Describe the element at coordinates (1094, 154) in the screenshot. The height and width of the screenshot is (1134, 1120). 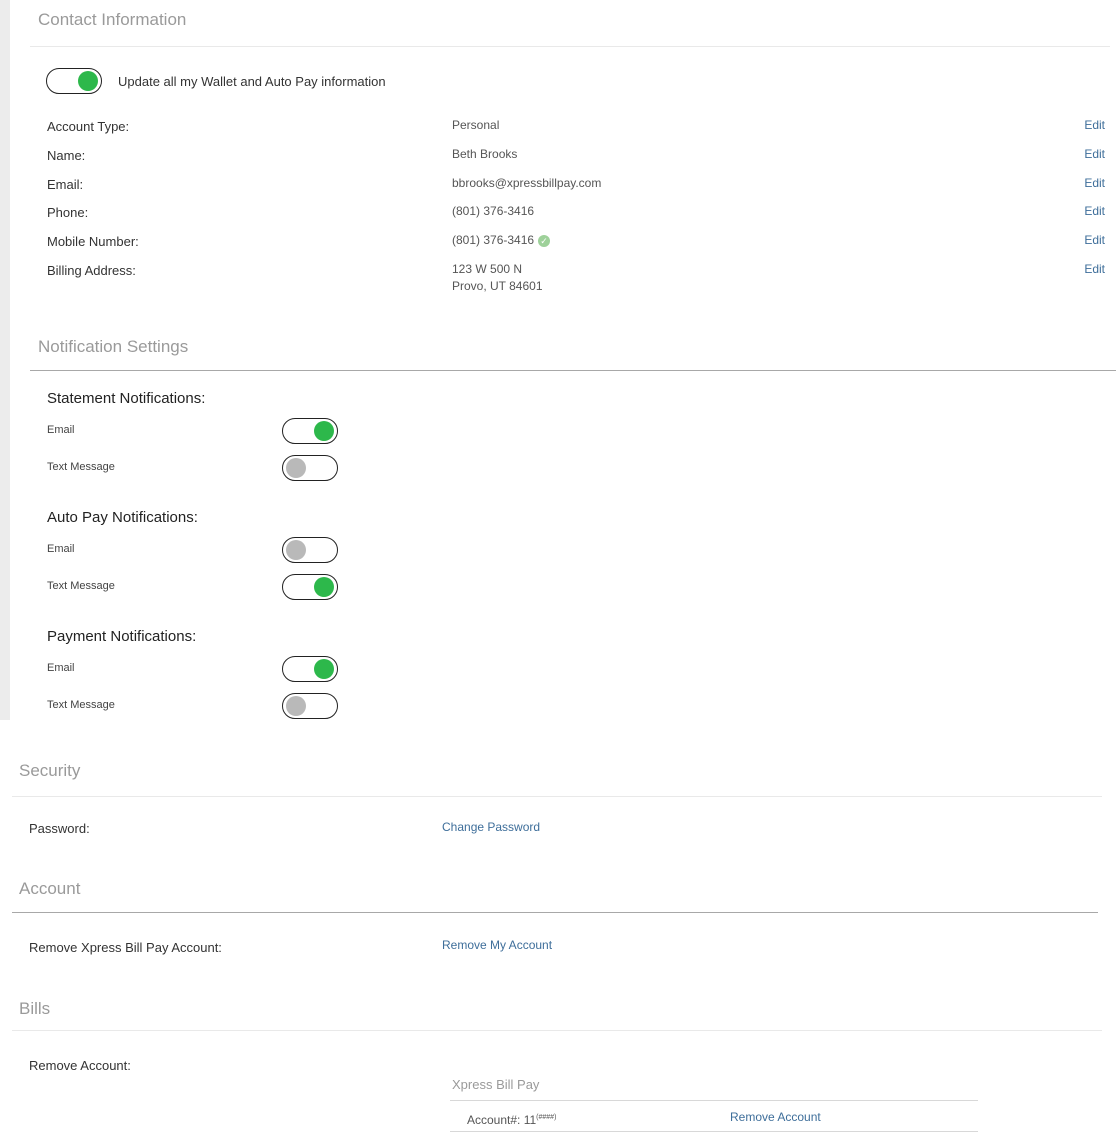
I see `edit-name-button: Edit` at that location.